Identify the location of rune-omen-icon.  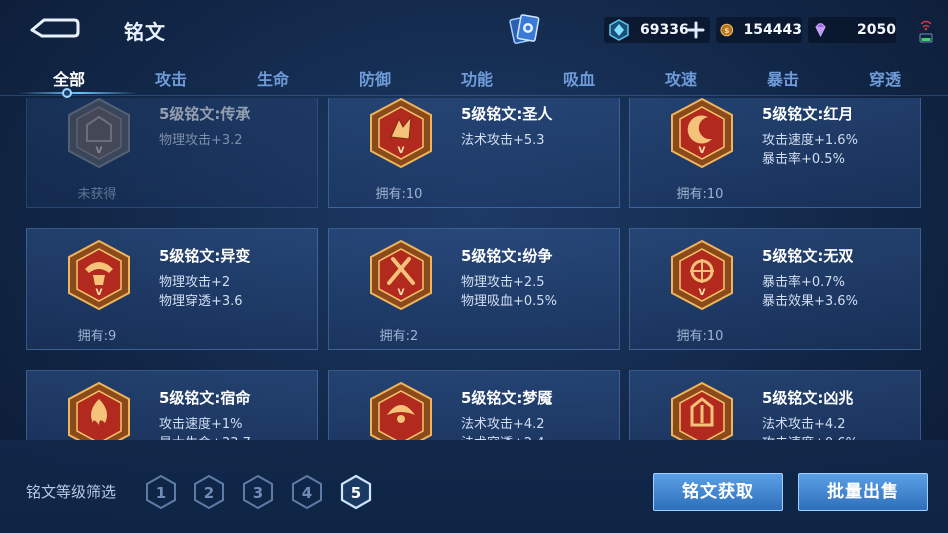
(702, 410).